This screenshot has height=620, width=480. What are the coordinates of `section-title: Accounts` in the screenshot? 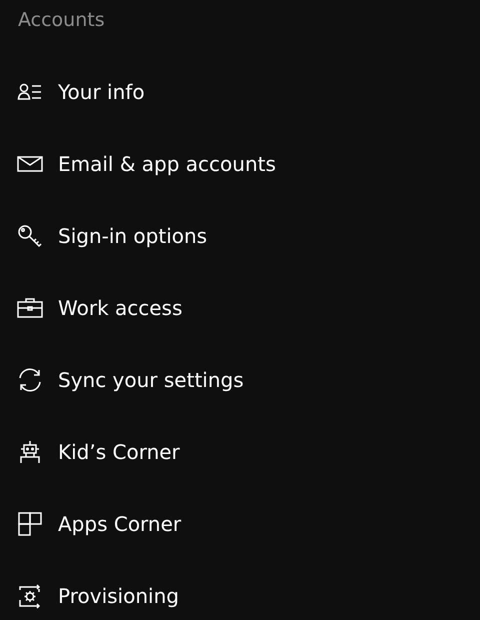 It's located at (61, 20).